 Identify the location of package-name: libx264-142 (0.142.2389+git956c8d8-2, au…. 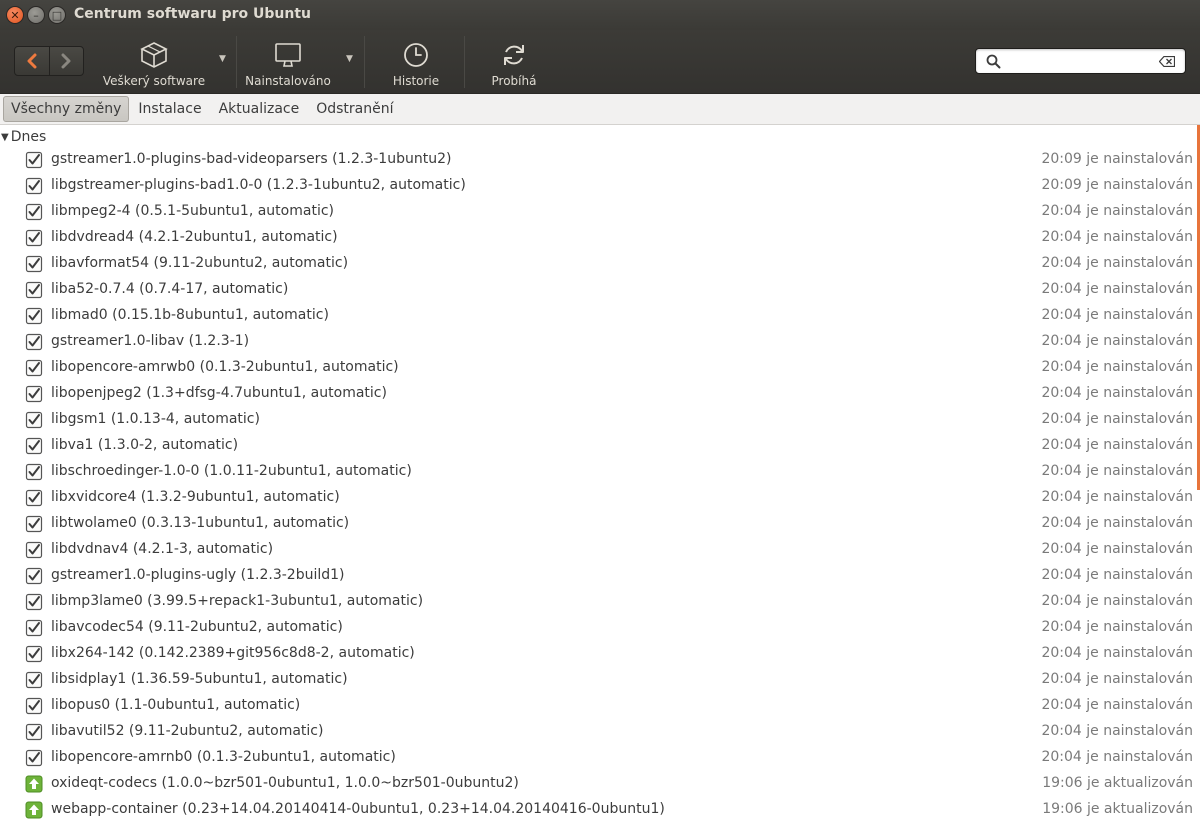
(233, 653).